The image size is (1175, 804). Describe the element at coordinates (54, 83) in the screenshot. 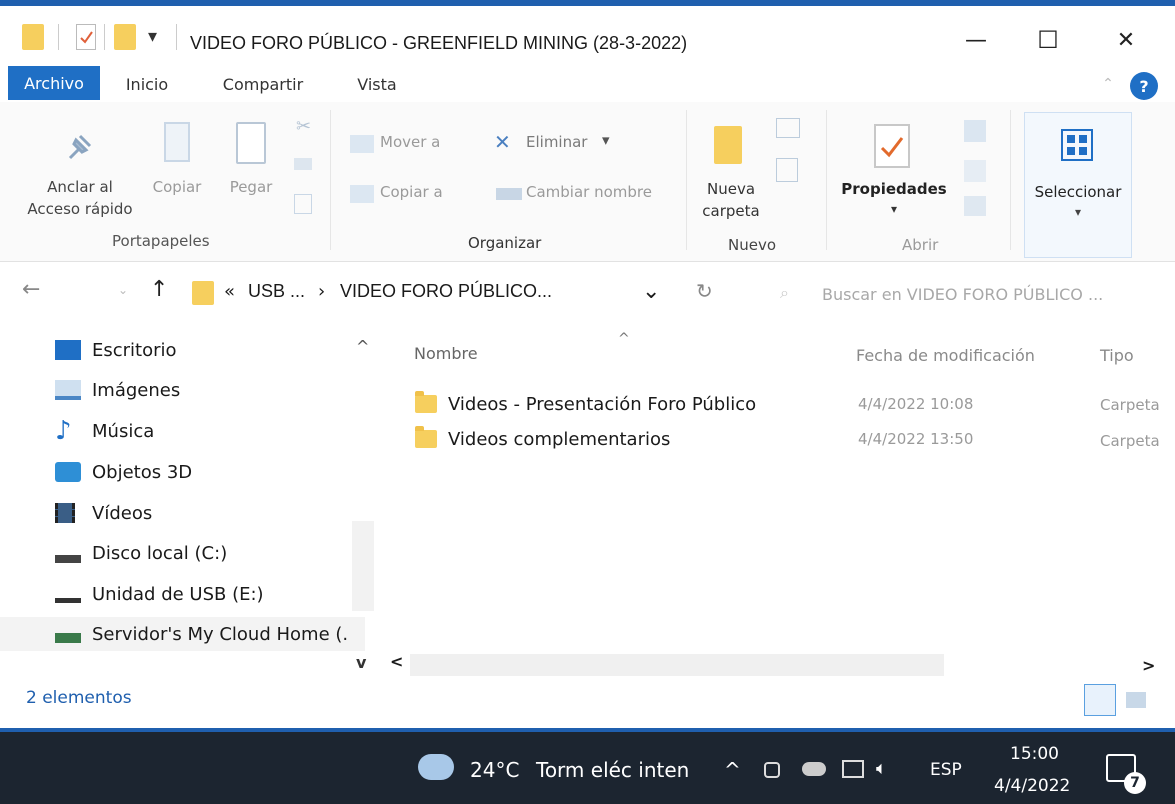

I see `tab-archivo: Archivo` at that location.